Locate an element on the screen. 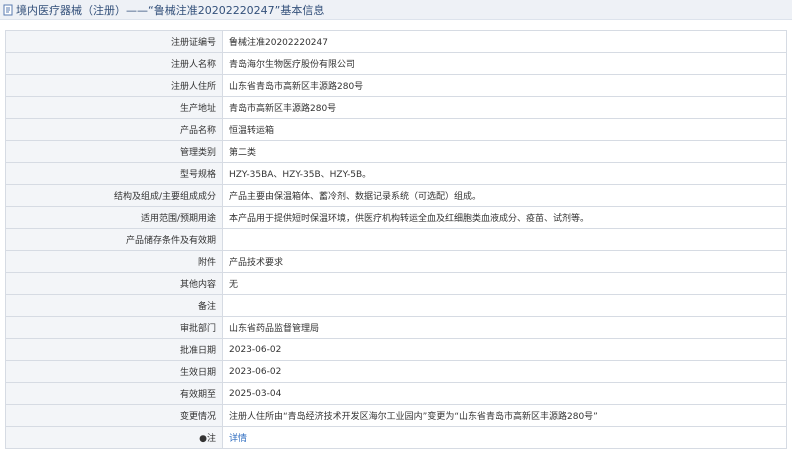  table-row: 其他内容 无 is located at coordinates (396, 283).